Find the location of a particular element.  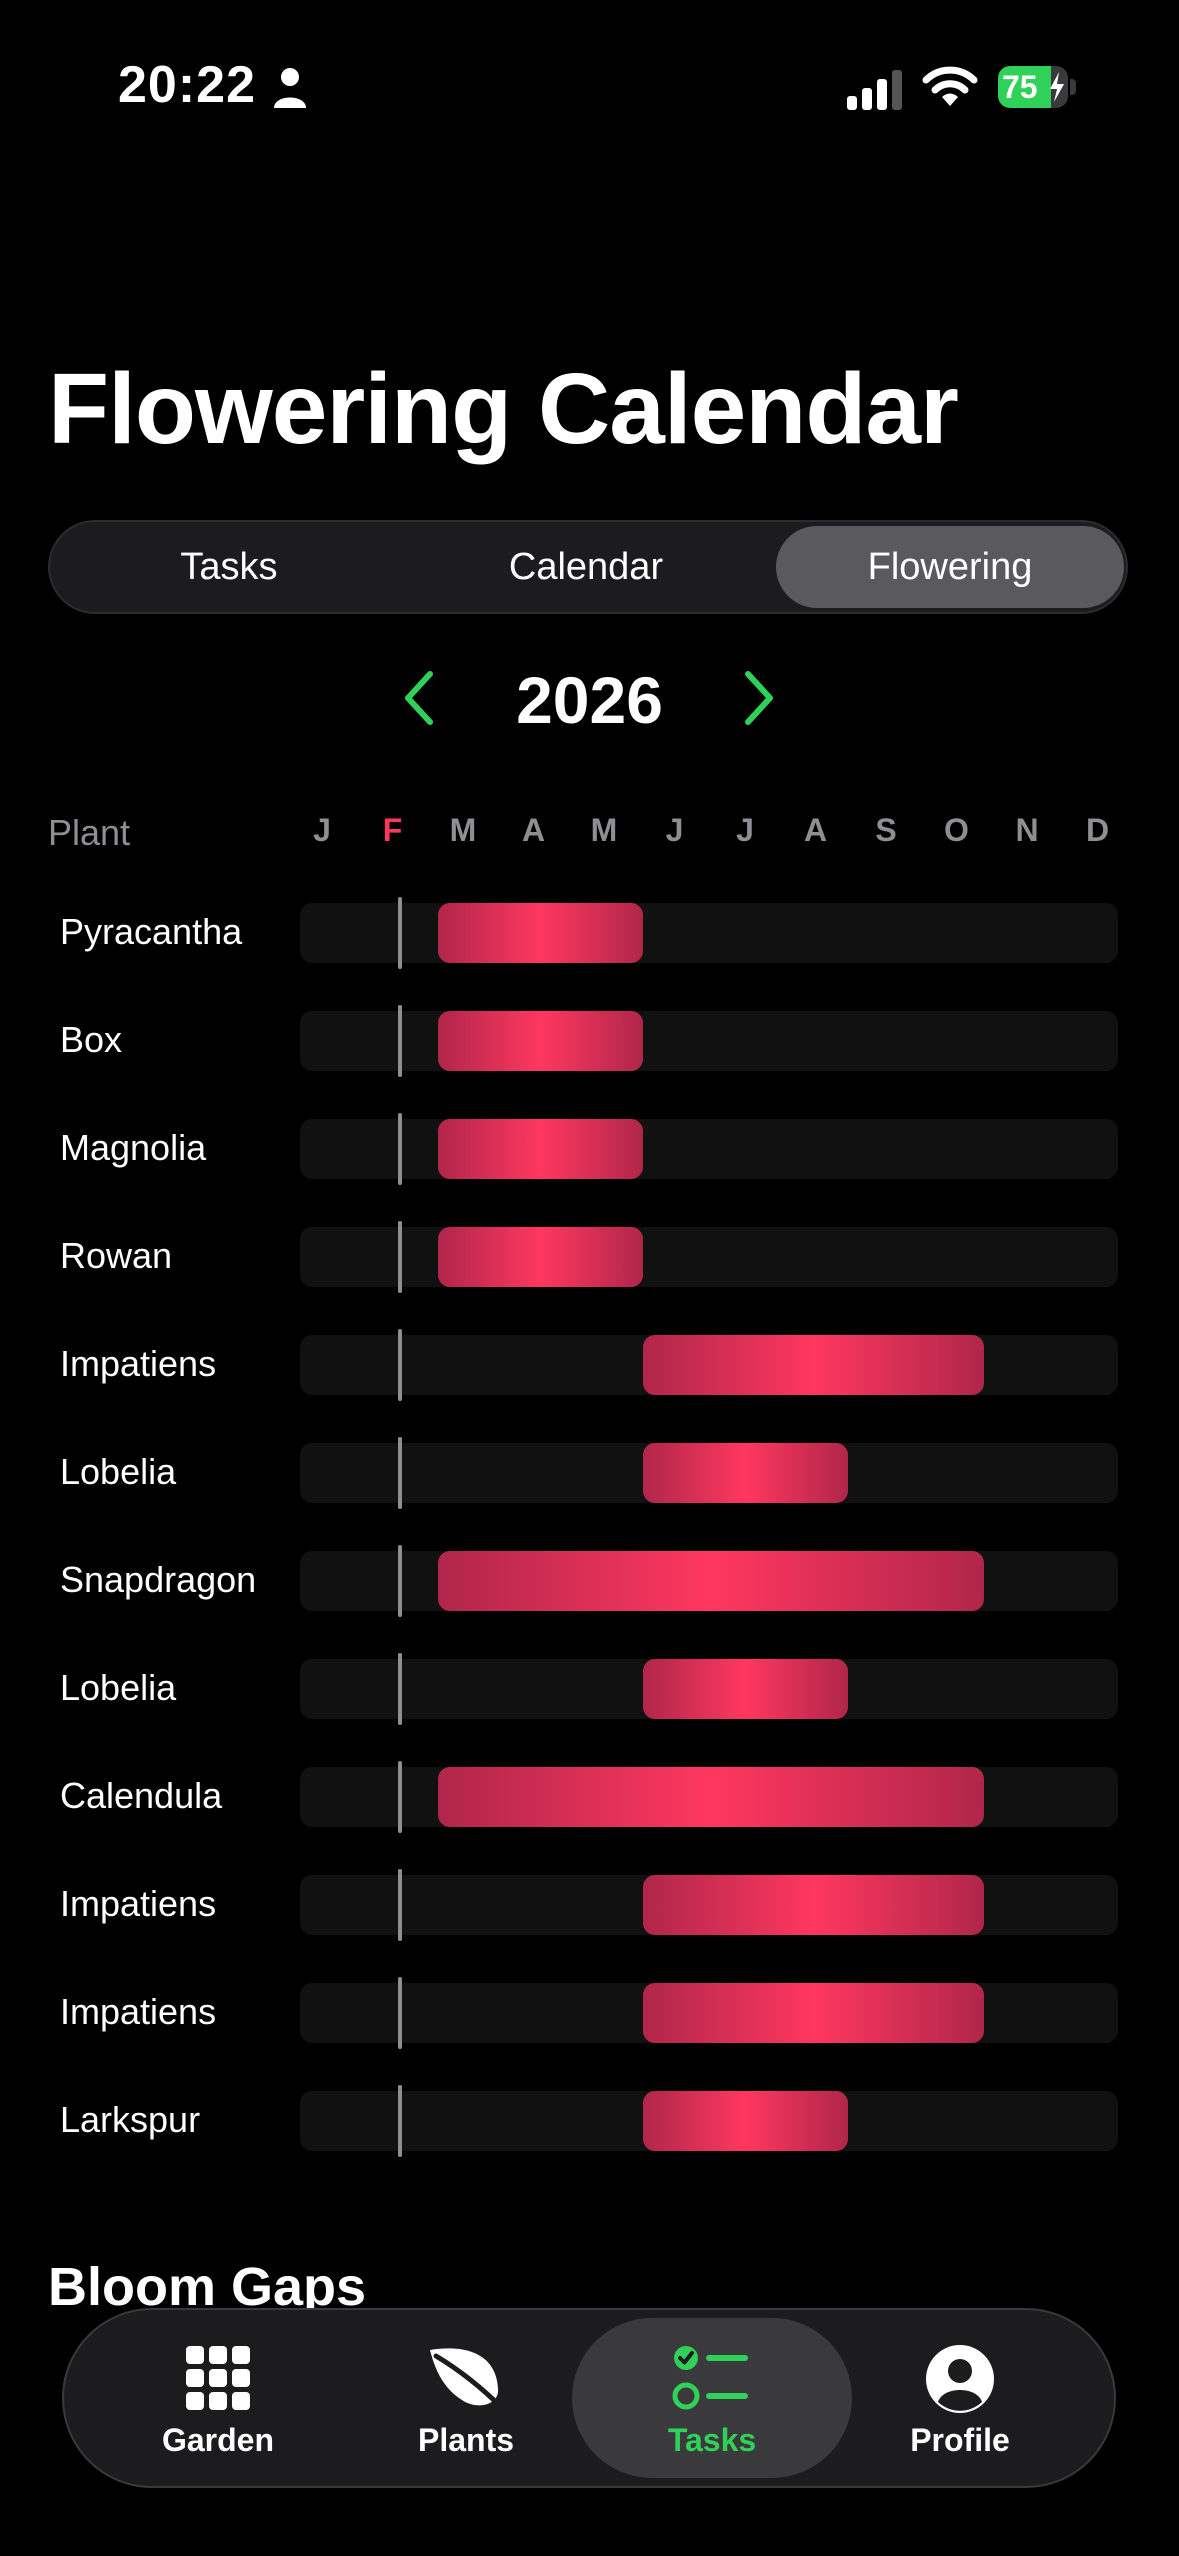

plant-name: Snapdragon is located at coordinates (158, 1579).